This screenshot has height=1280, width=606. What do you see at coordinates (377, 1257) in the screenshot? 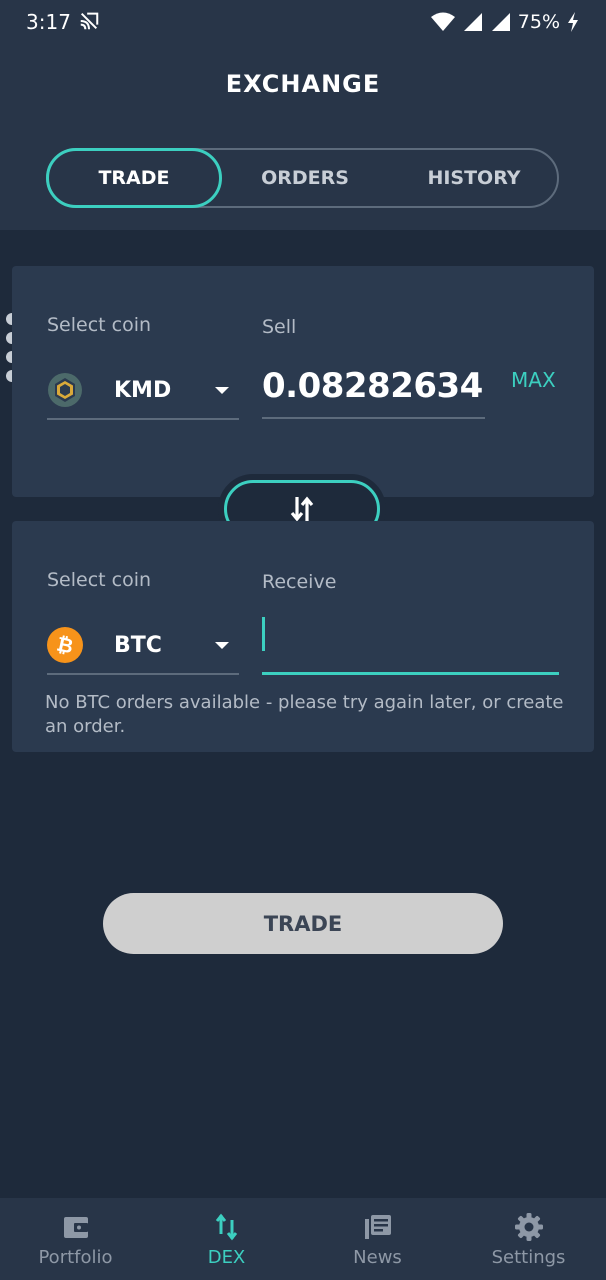
I see `nav-news-label: News` at bounding box center [377, 1257].